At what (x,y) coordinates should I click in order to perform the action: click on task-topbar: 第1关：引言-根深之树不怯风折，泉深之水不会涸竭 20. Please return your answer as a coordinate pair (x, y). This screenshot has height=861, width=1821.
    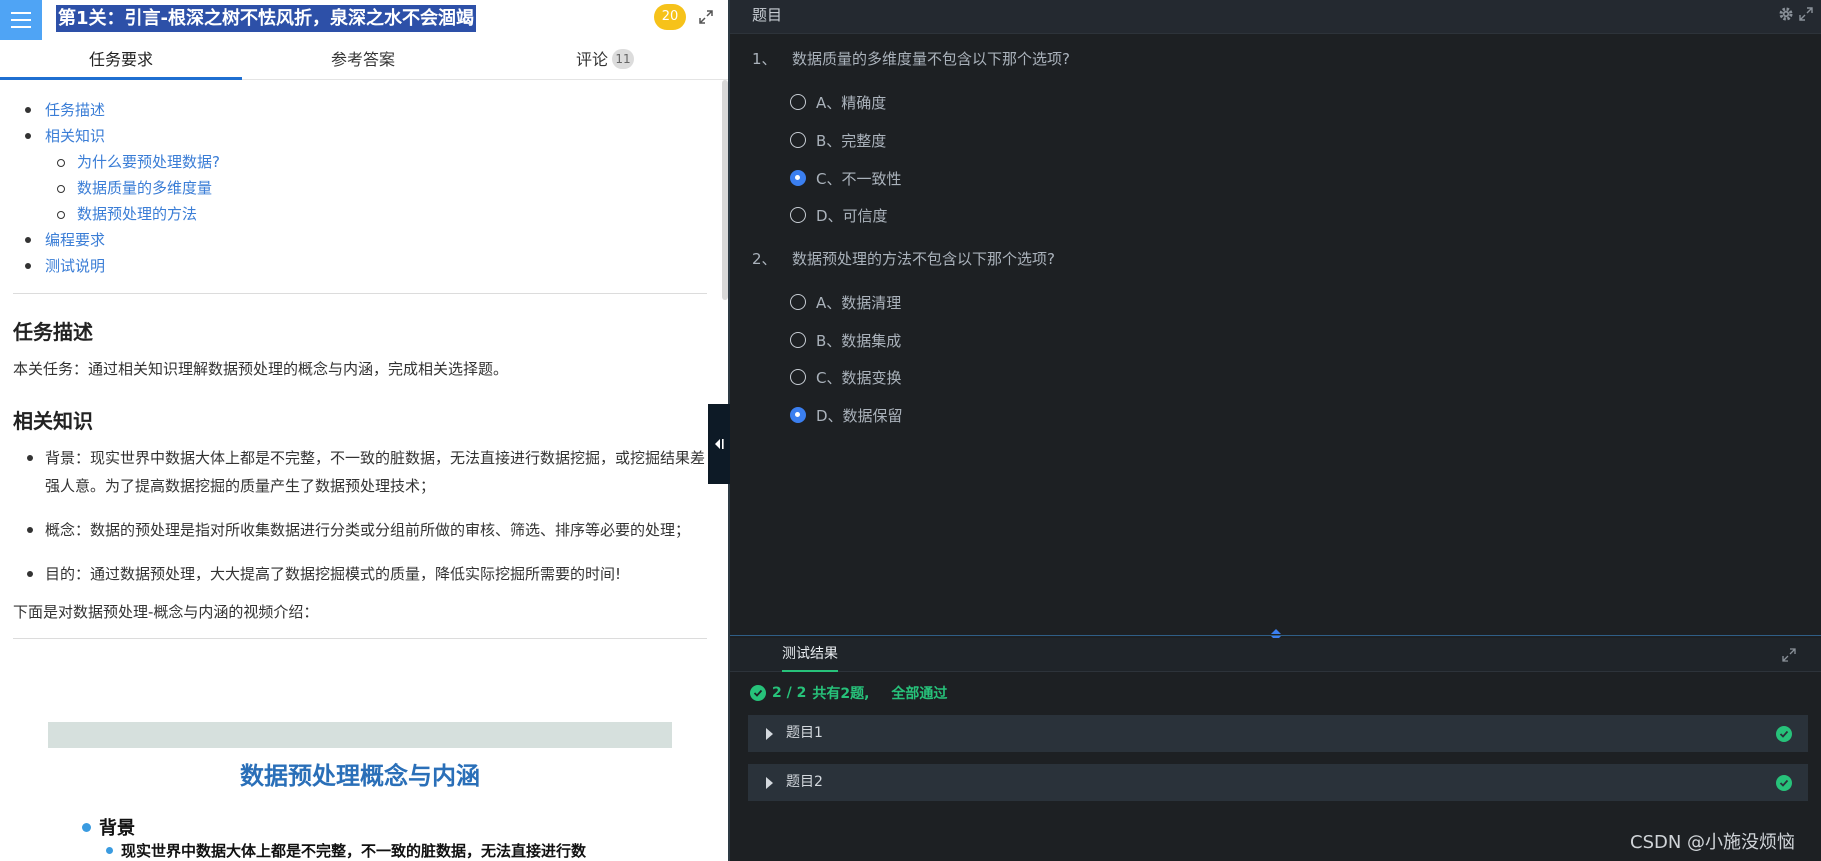
    Looking at the image, I should click on (364, 20).